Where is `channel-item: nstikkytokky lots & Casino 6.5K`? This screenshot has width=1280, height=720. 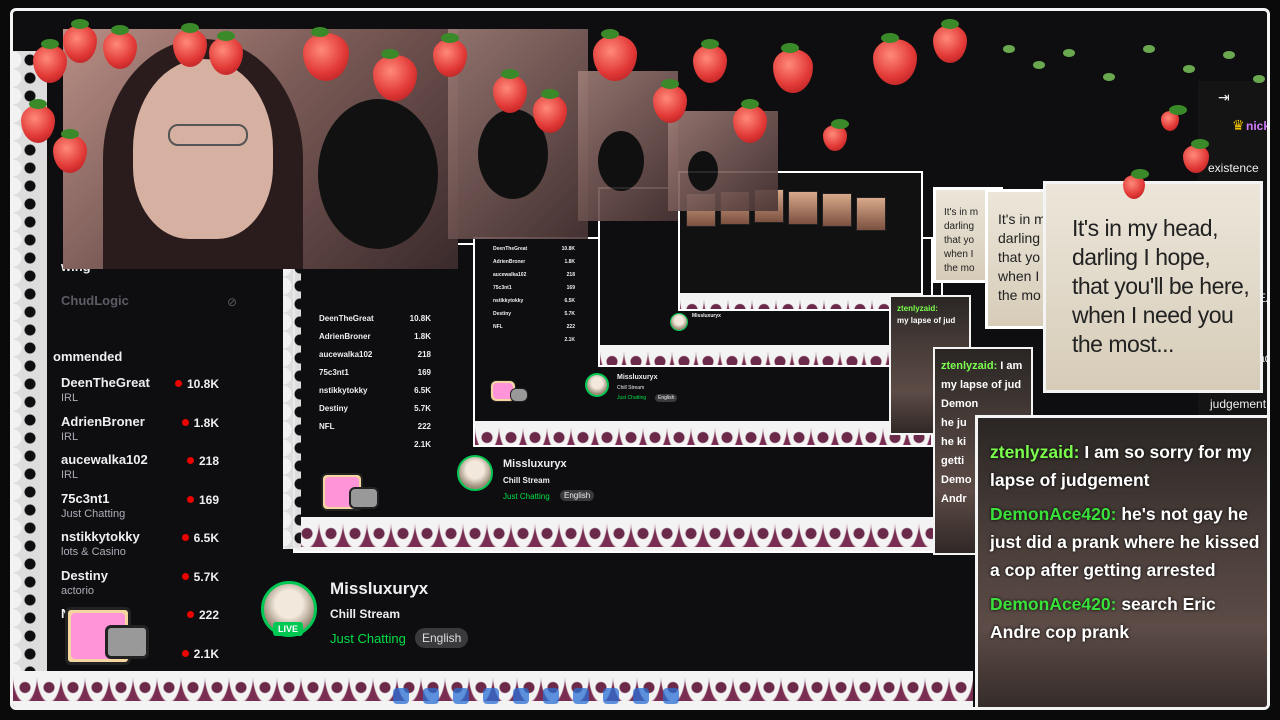 channel-item: nstikkytokky lots & Casino 6.5K is located at coordinates (158, 546).